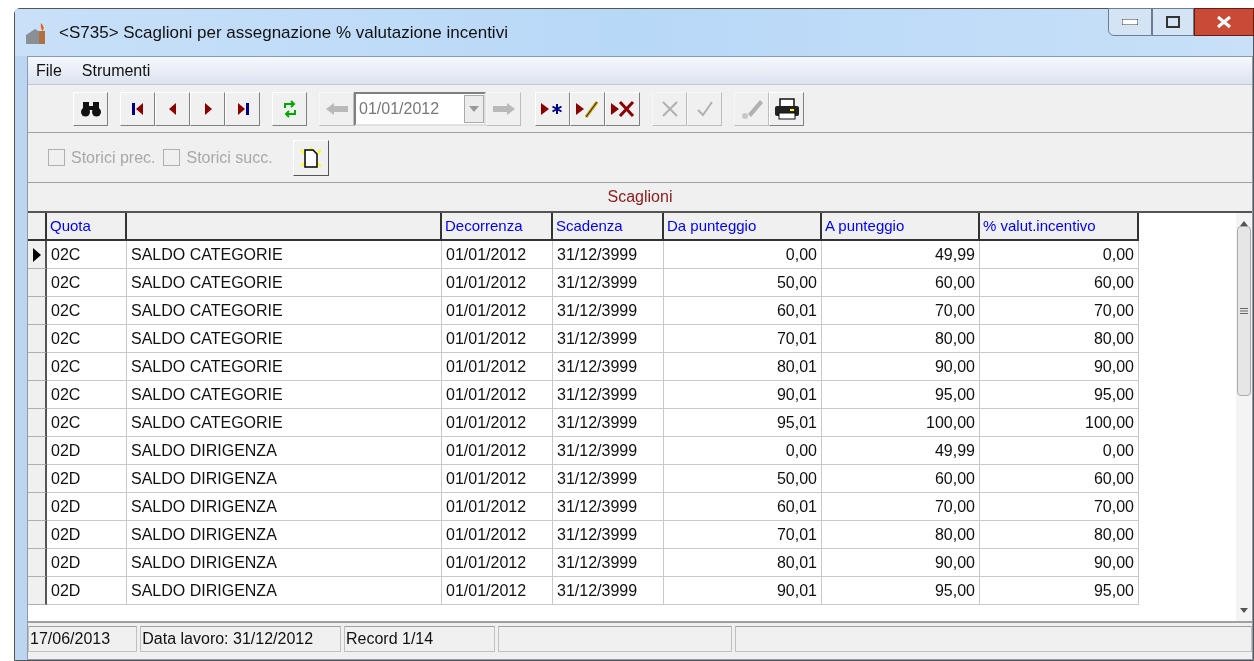  I want to click on column-header: Quota, so click(87, 227).